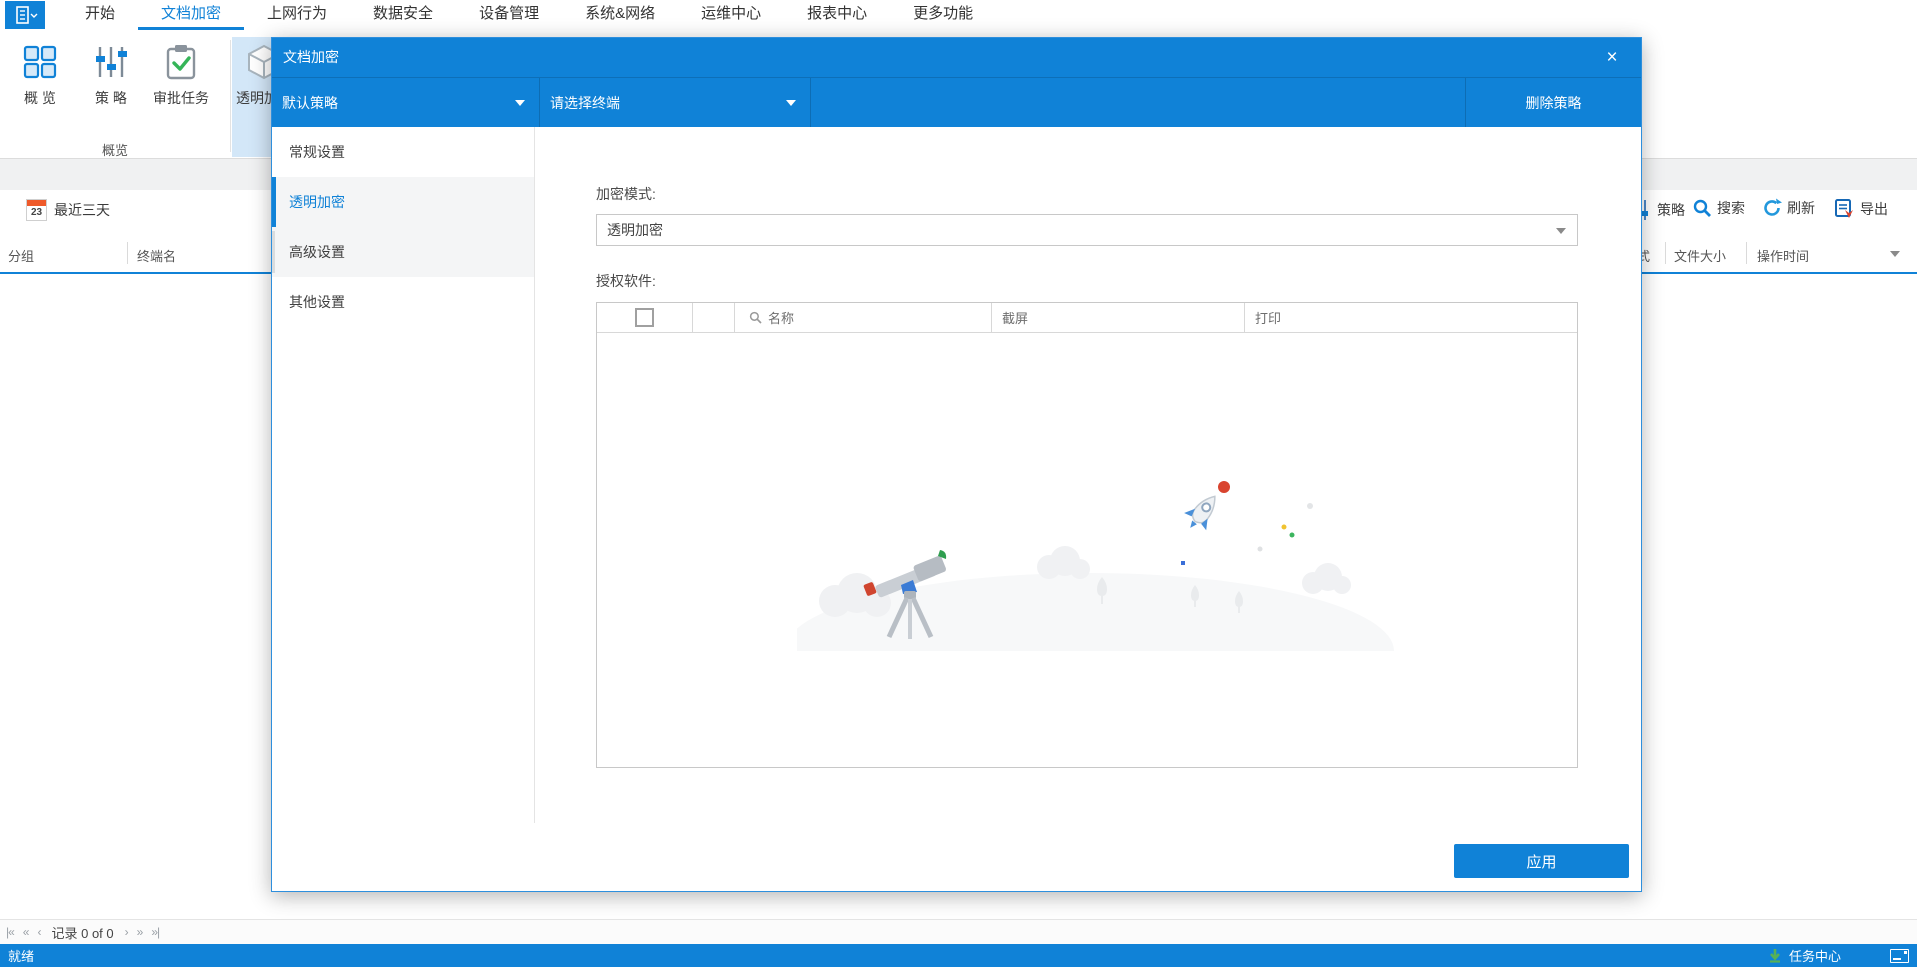 Image resolution: width=1917 pixels, height=967 pixels. I want to click on tool-label: 刷新, so click(1801, 208).